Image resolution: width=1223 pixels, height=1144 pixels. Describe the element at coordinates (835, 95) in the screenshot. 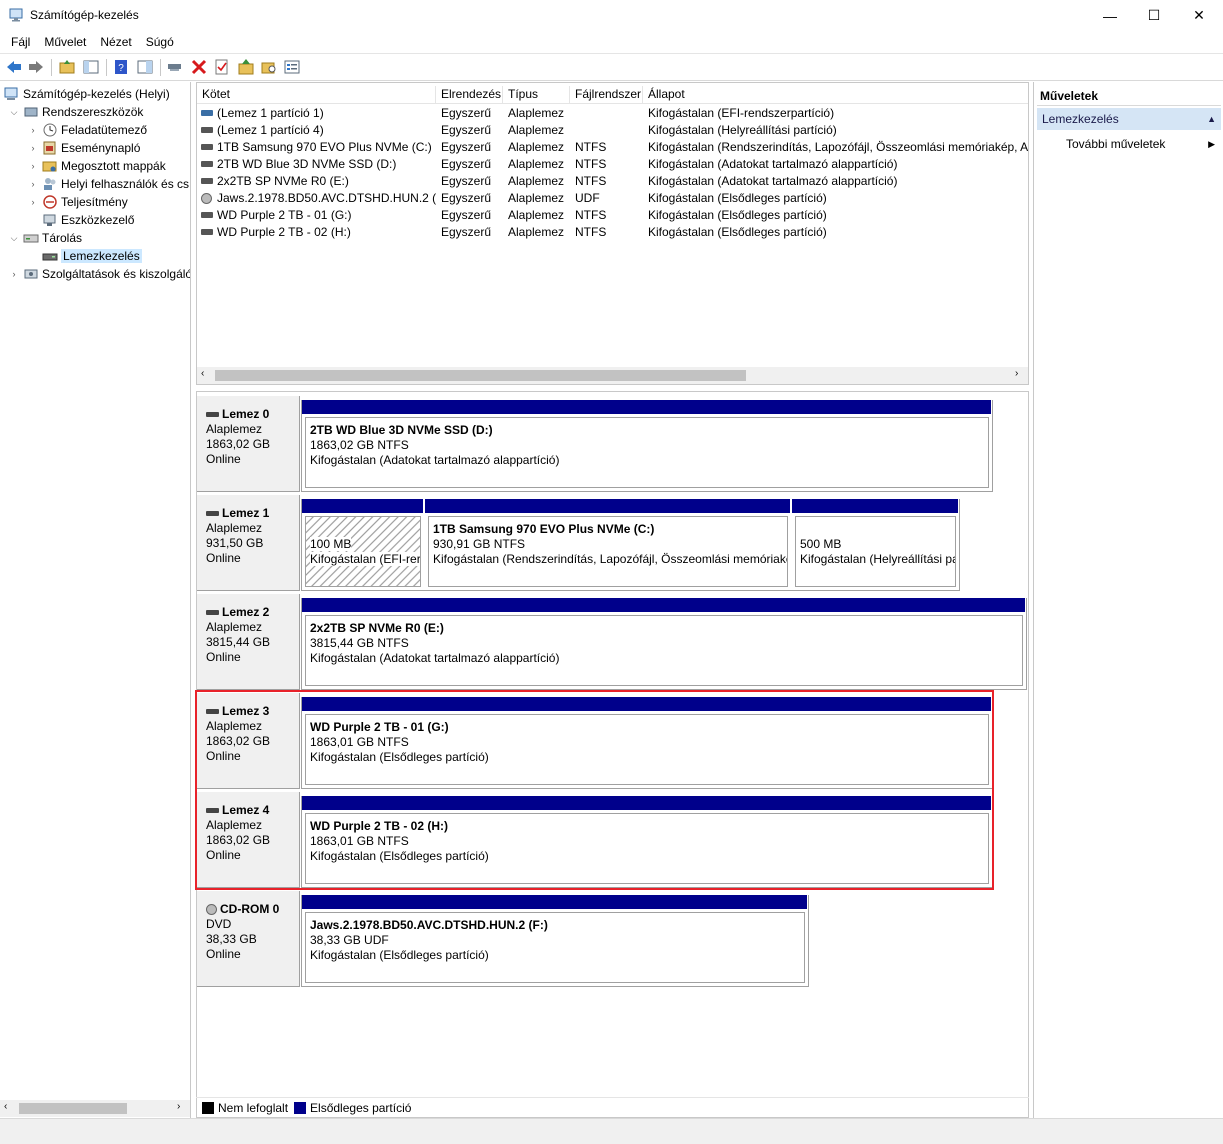

I see `column-header-status: Állapot` at that location.